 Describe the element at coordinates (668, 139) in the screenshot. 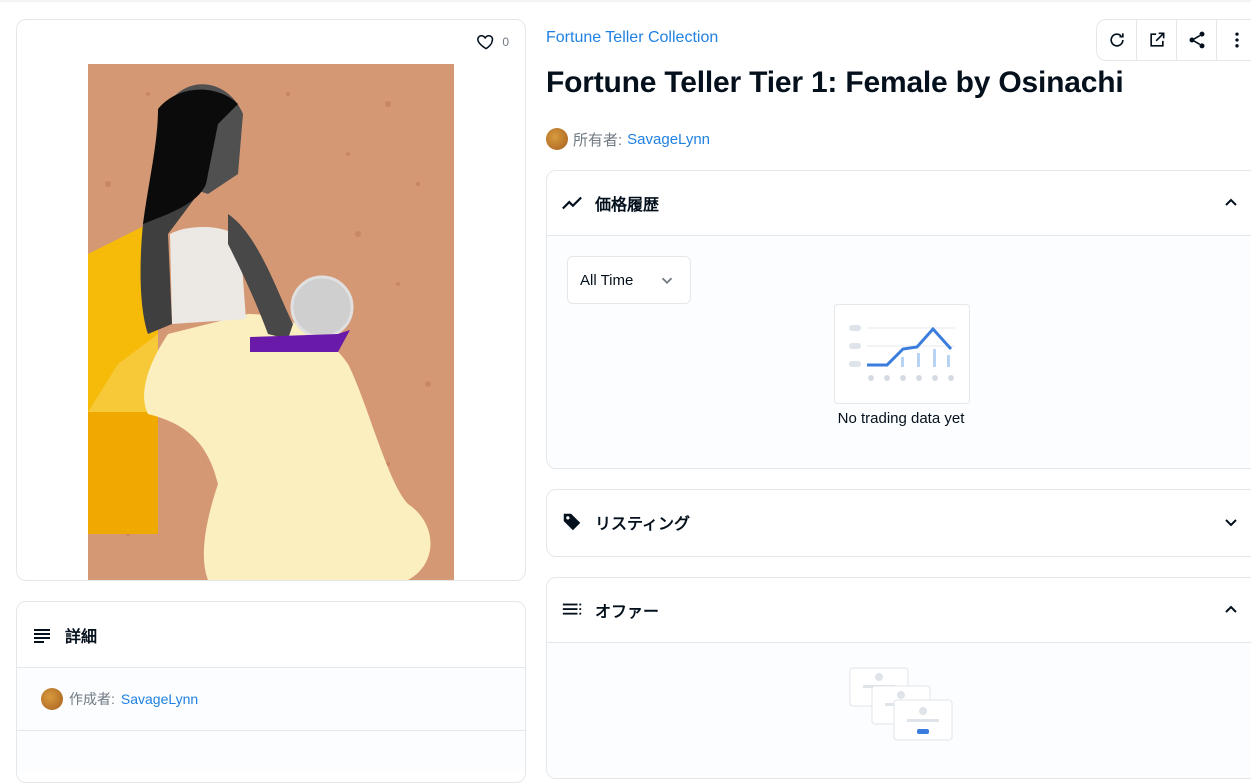

I see `owner-link: SavageLynn` at that location.